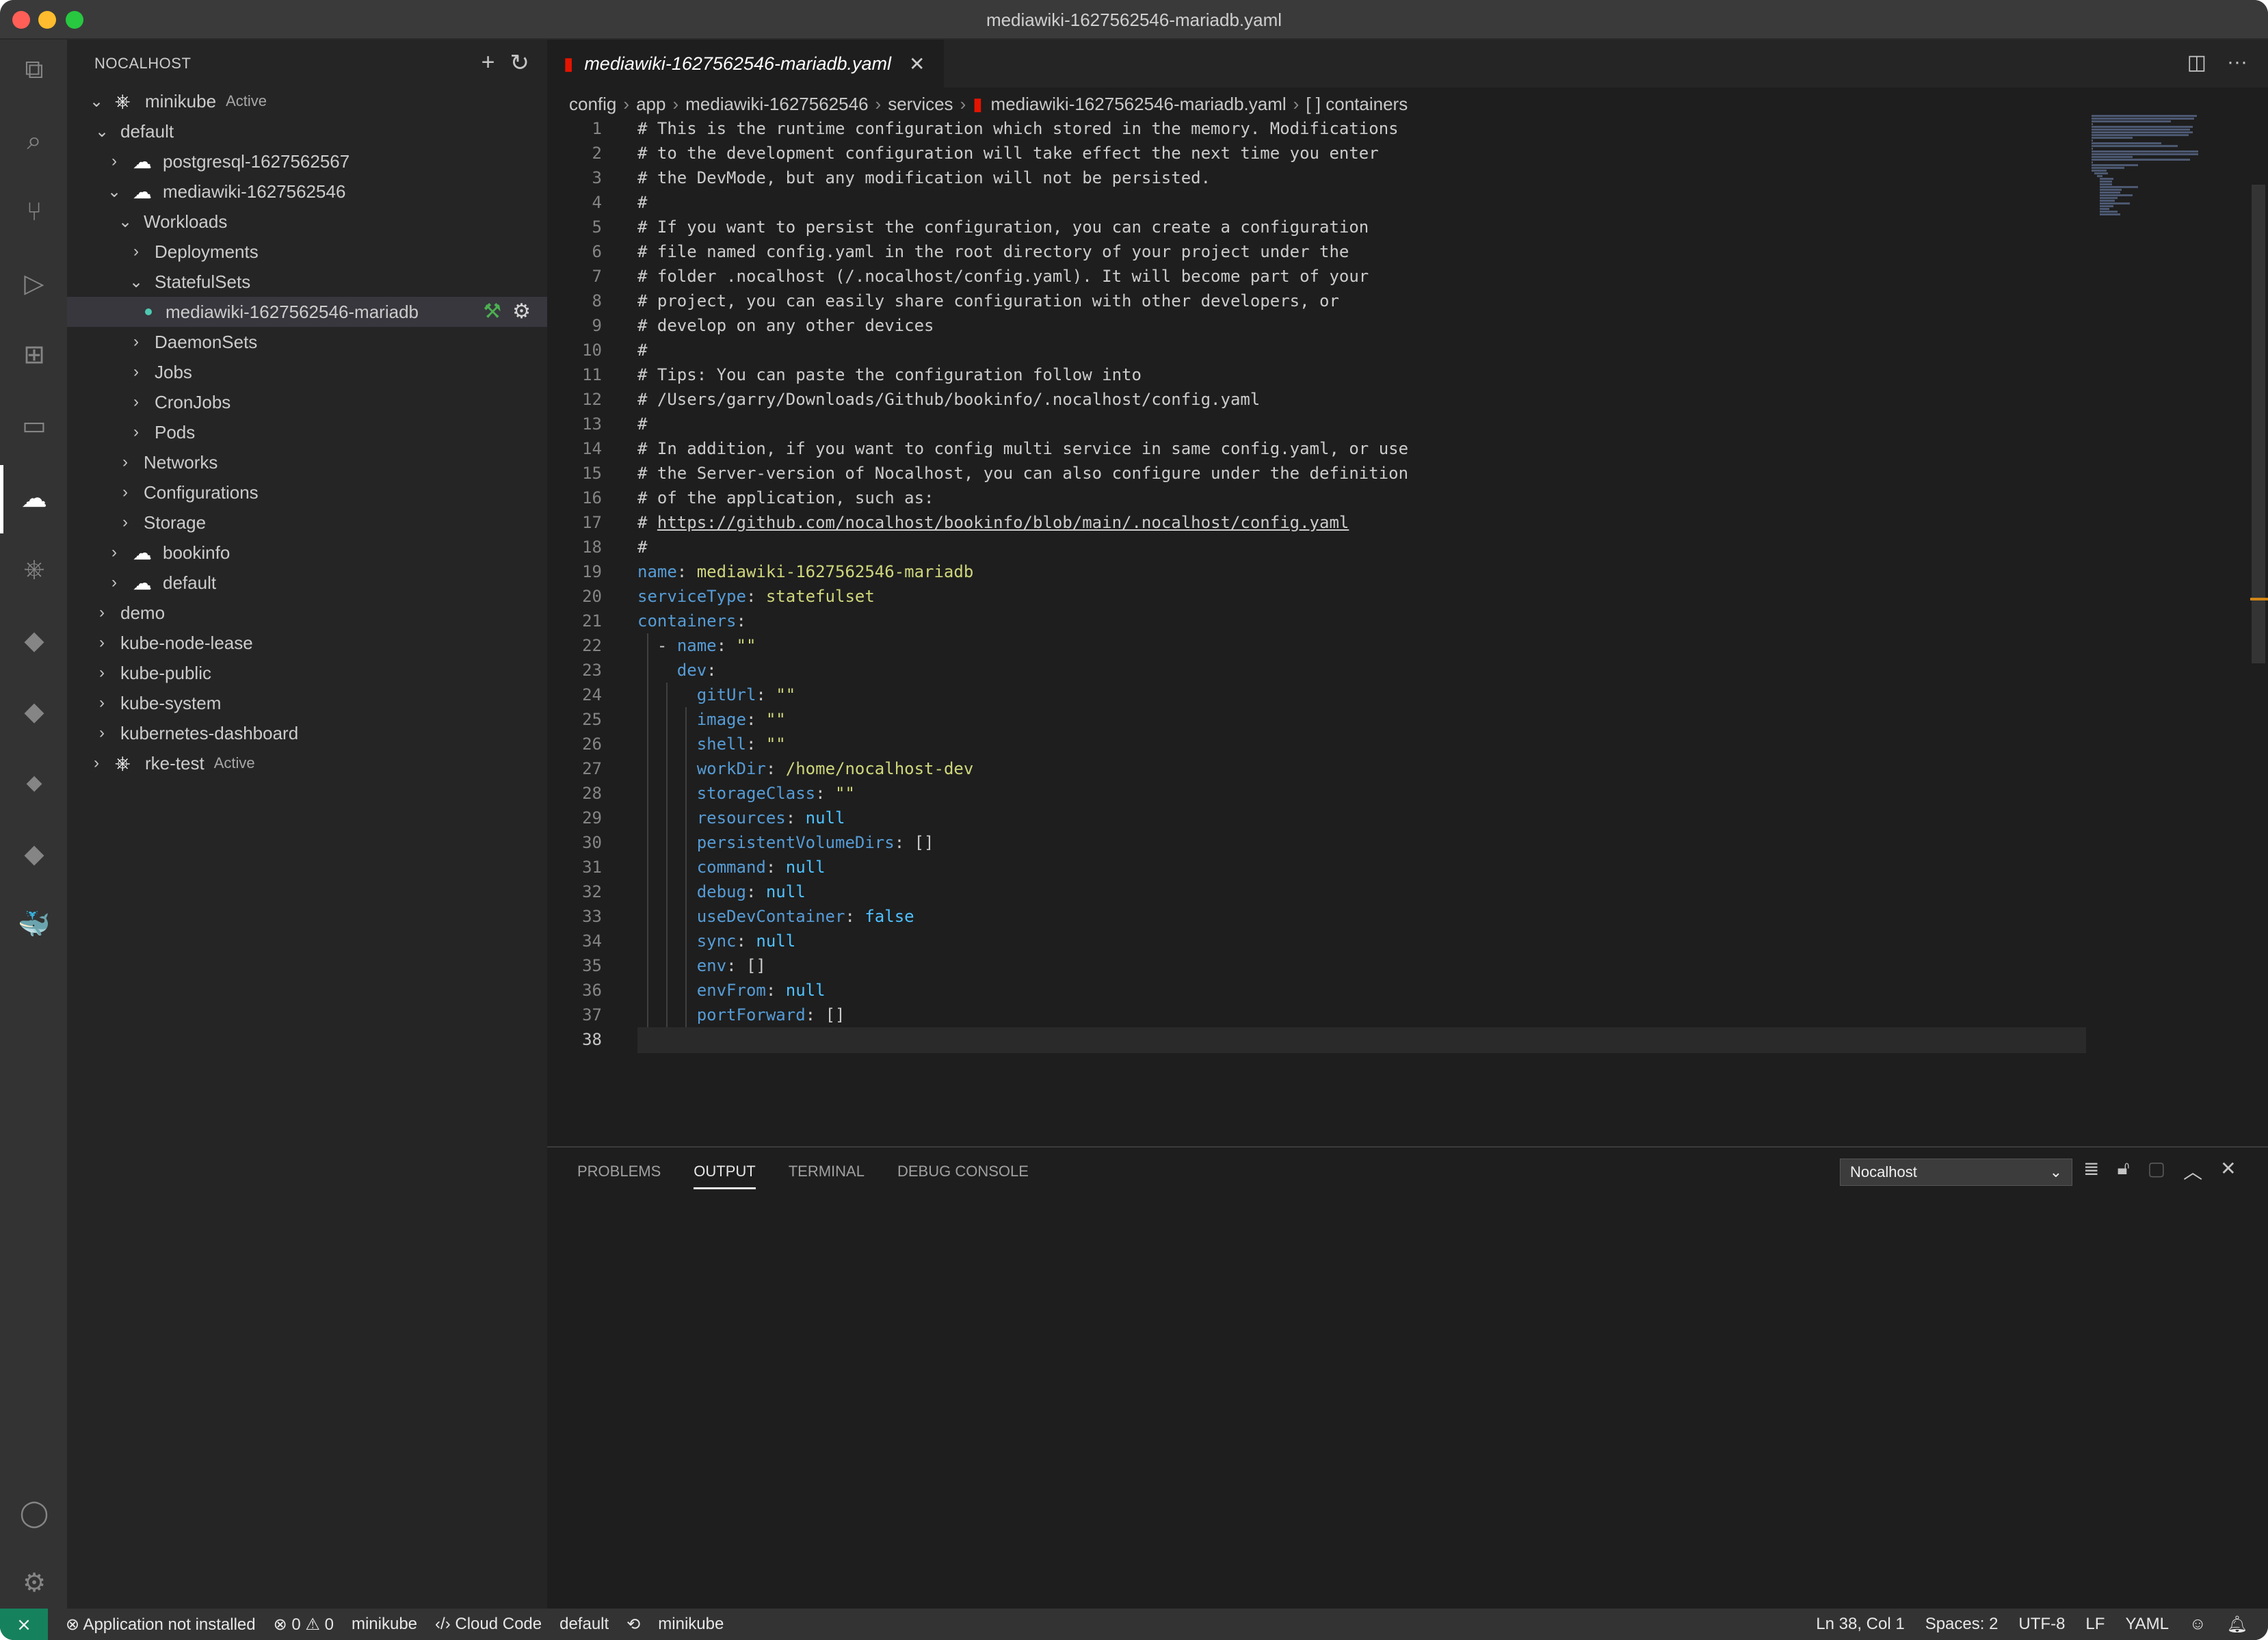 The height and width of the screenshot is (1640, 2268). What do you see at coordinates (2095, 1624) in the screenshot?
I see `end-of-line: LF` at bounding box center [2095, 1624].